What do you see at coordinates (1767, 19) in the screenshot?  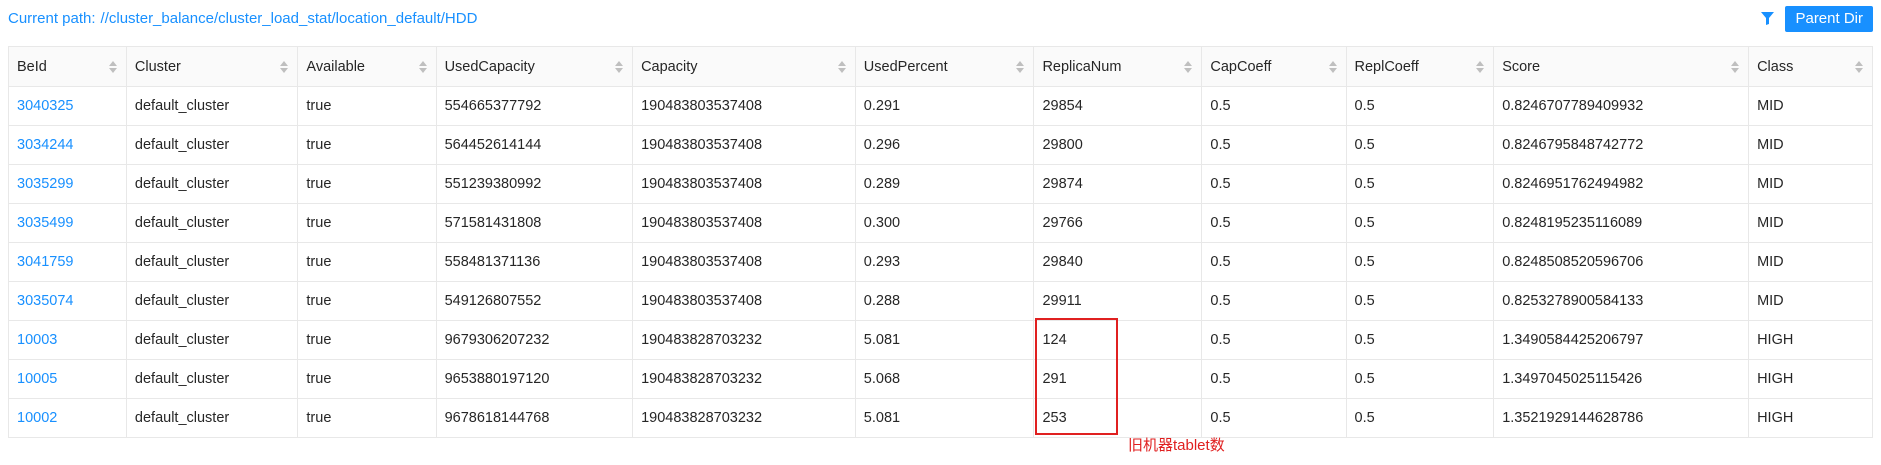 I see `filter-icon` at bounding box center [1767, 19].